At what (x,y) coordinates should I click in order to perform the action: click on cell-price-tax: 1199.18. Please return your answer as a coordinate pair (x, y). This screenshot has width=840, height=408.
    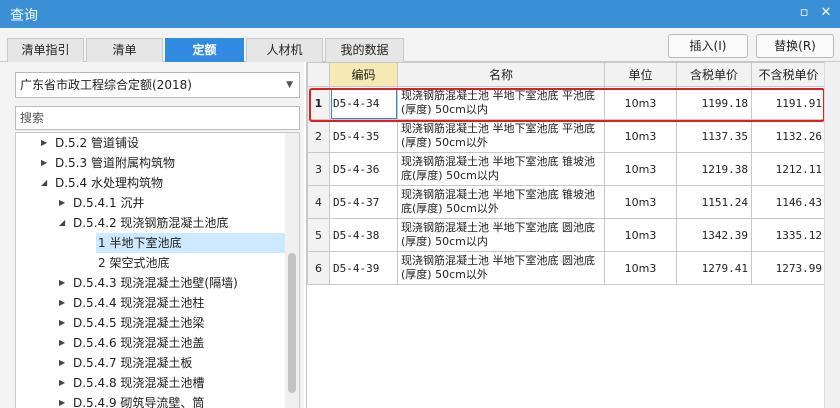
    Looking at the image, I should click on (714, 103).